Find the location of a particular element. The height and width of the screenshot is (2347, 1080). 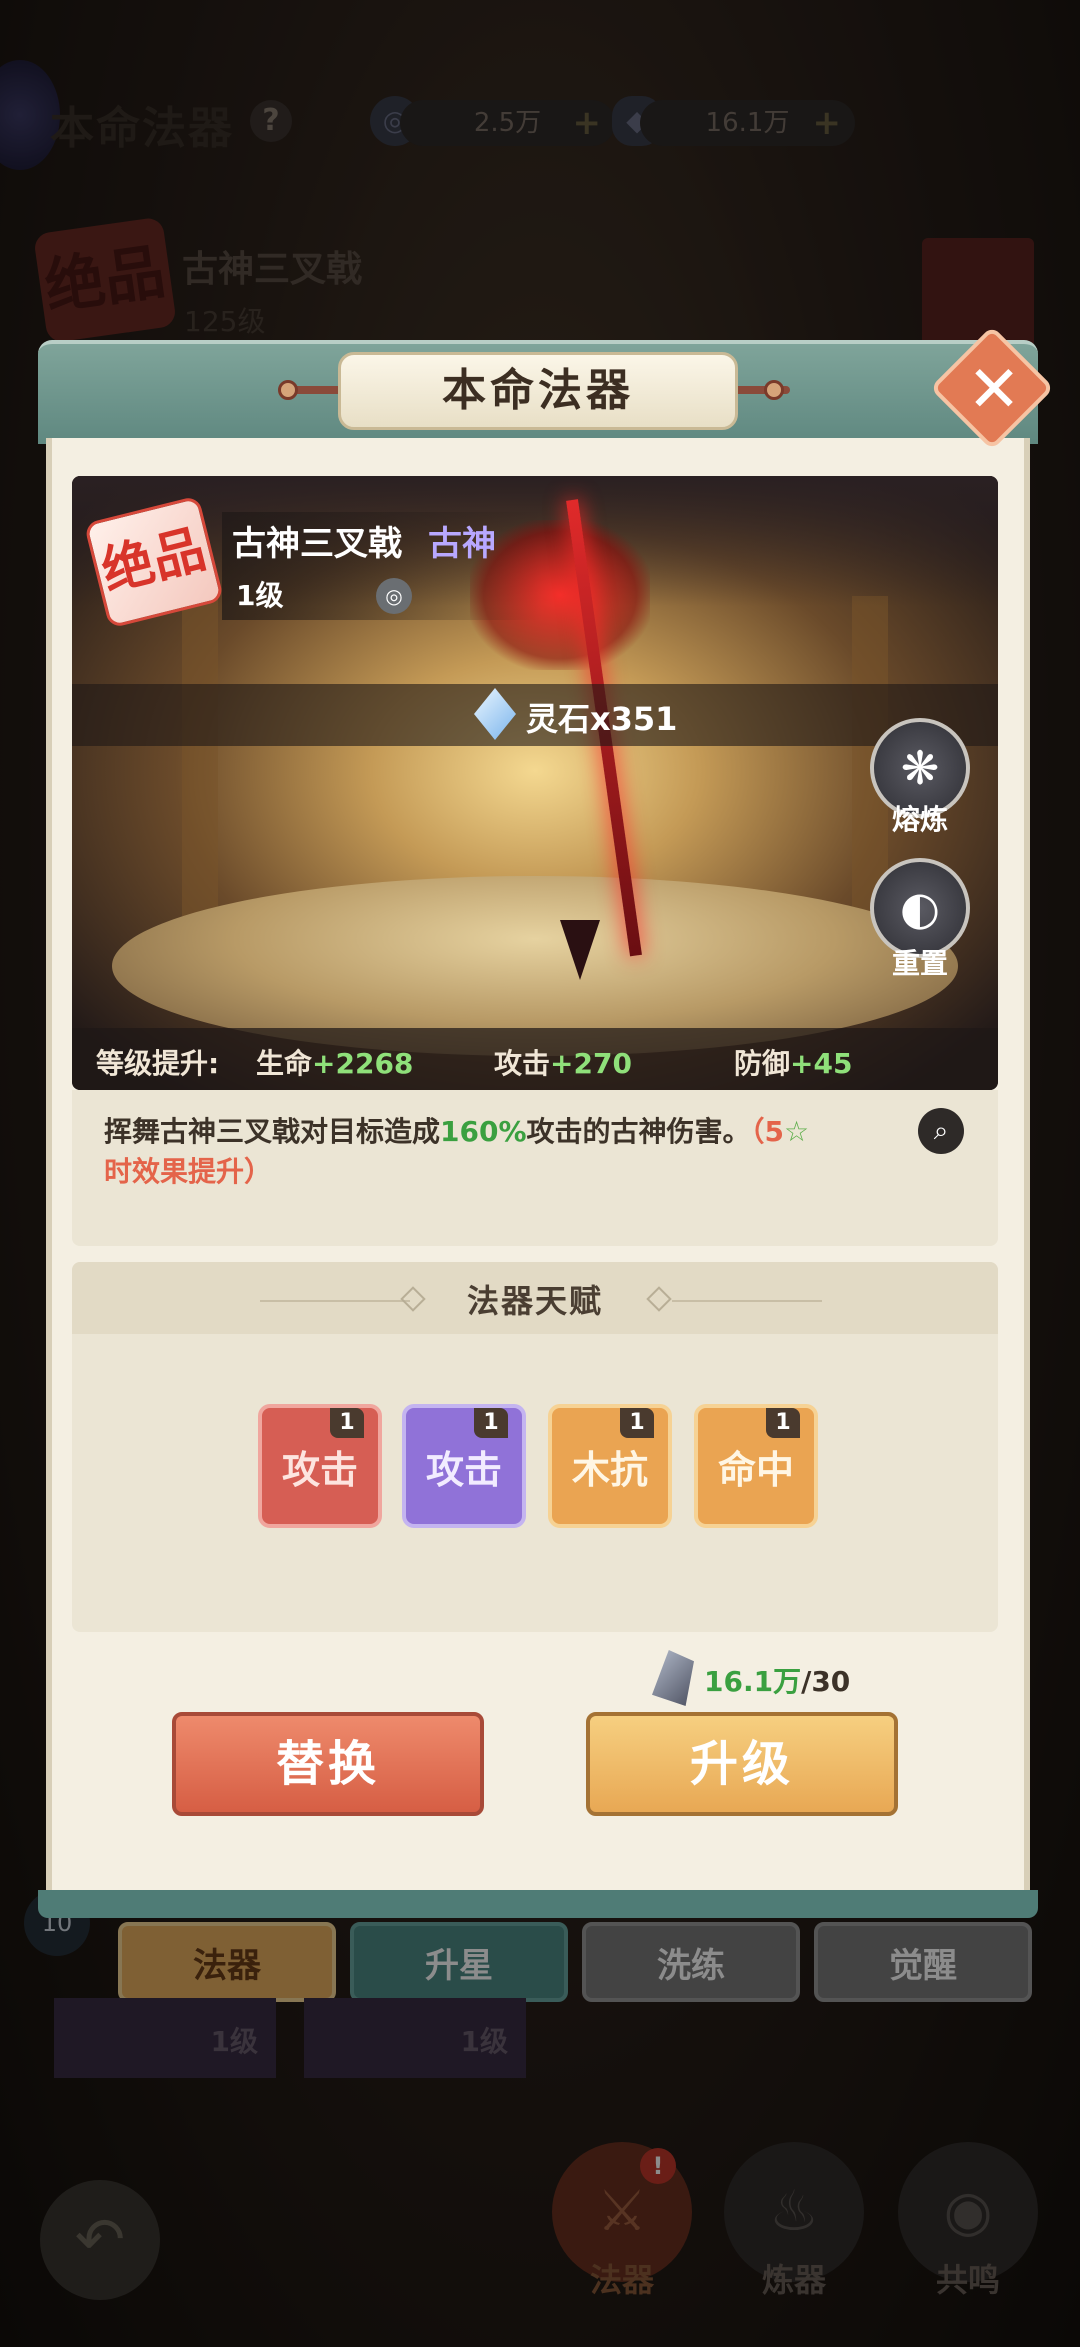

stat-hp: 生命+2268 is located at coordinates (335, 1063).